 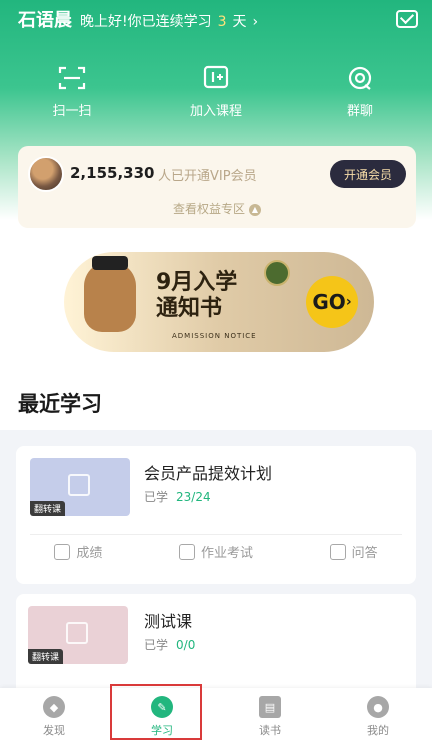 What do you see at coordinates (208, 473) in the screenshot?
I see `course-title: 会员产品提效计划` at bounding box center [208, 473].